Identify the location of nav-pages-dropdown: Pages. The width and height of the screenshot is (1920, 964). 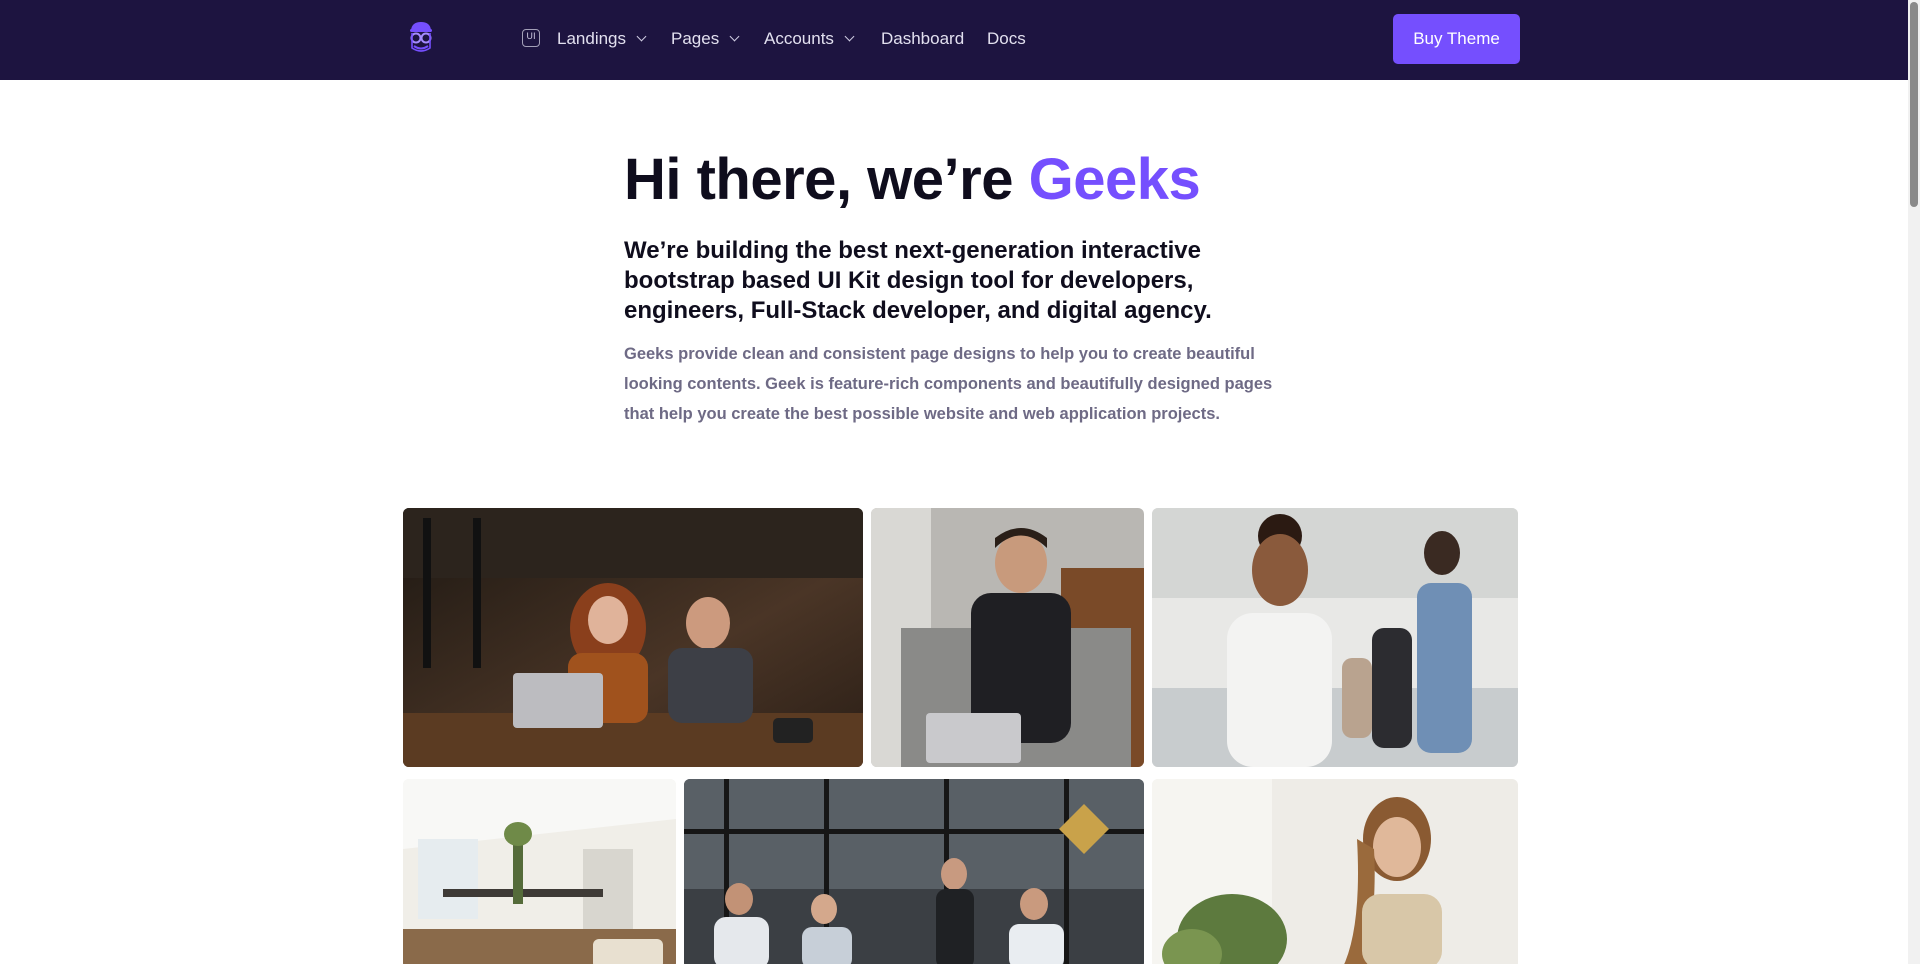
(705, 39).